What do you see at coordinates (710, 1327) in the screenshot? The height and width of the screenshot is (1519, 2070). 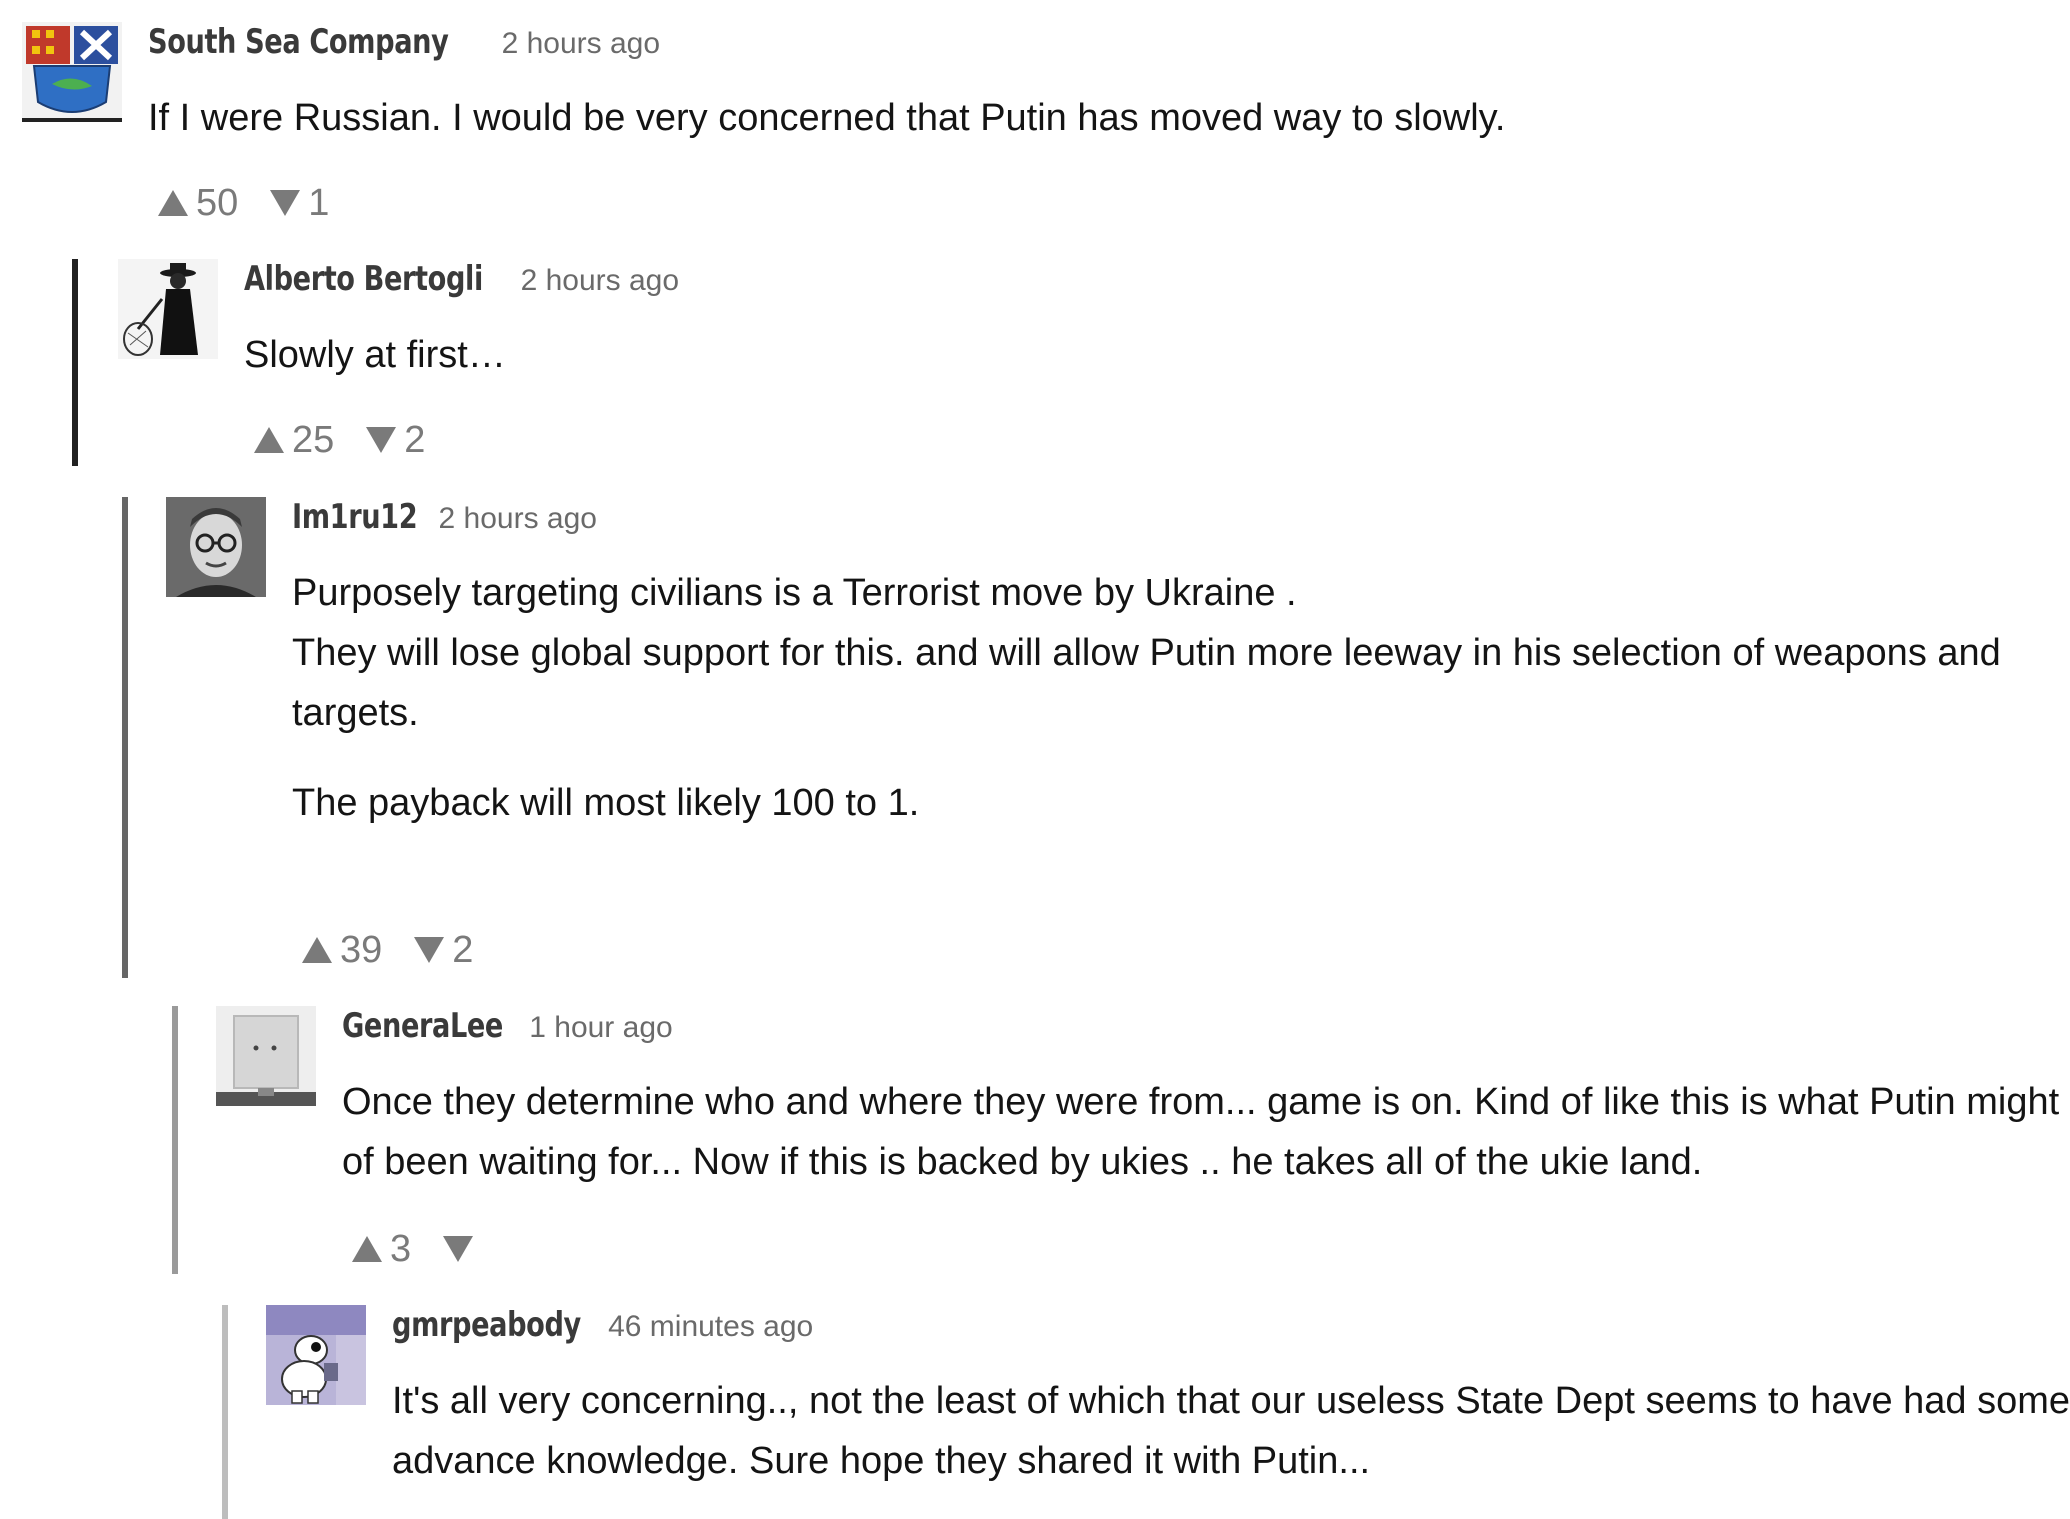 I see `comment-timestamp: 46 minutes ago` at bounding box center [710, 1327].